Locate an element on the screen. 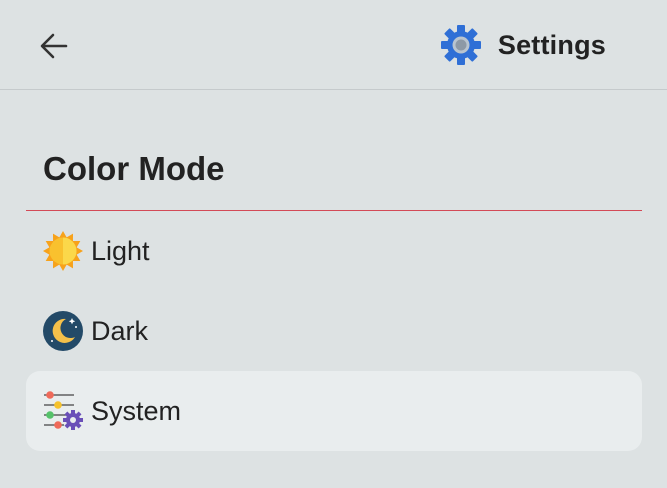 The height and width of the screenshot is (488, 667). option-label: Light is located at coordinates (120, 250).